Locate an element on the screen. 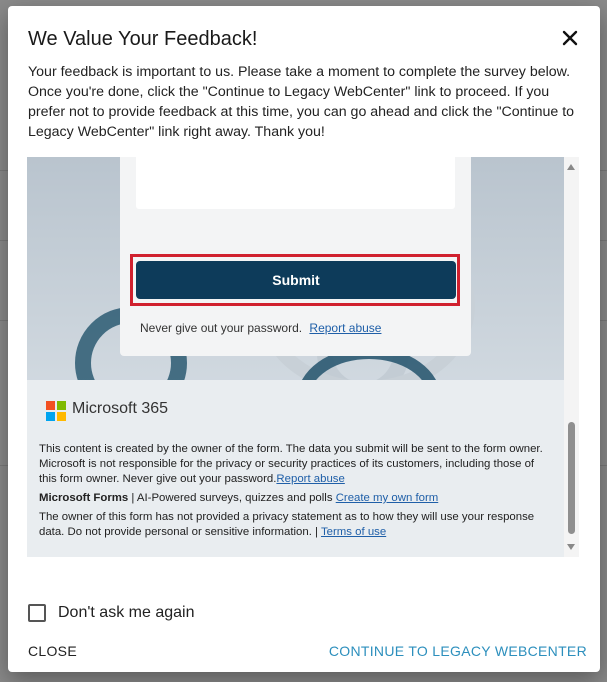 Image resolution: width=607 pixels, height=682 pixels. frame-scrollbar is located at coordinates (571, 357).